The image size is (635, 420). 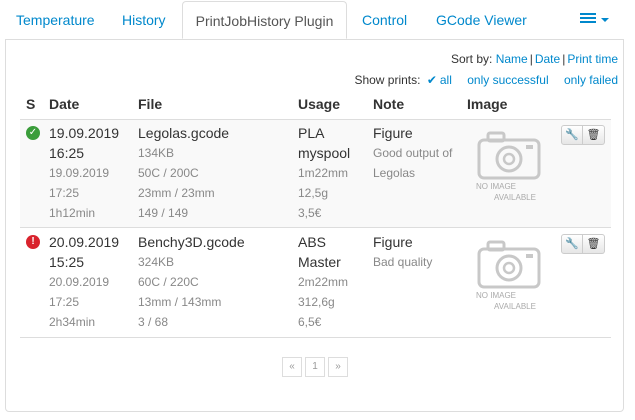 I want to click on tab-temperature: Temperature, so click(x=55, y=20).